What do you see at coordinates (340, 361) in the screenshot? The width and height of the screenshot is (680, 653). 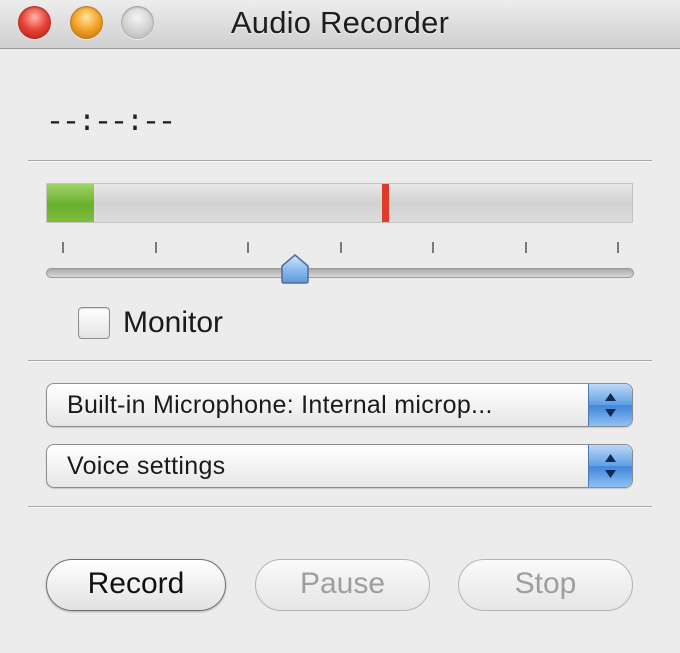 I see `separator-middle` at bounding box center [340, 361].